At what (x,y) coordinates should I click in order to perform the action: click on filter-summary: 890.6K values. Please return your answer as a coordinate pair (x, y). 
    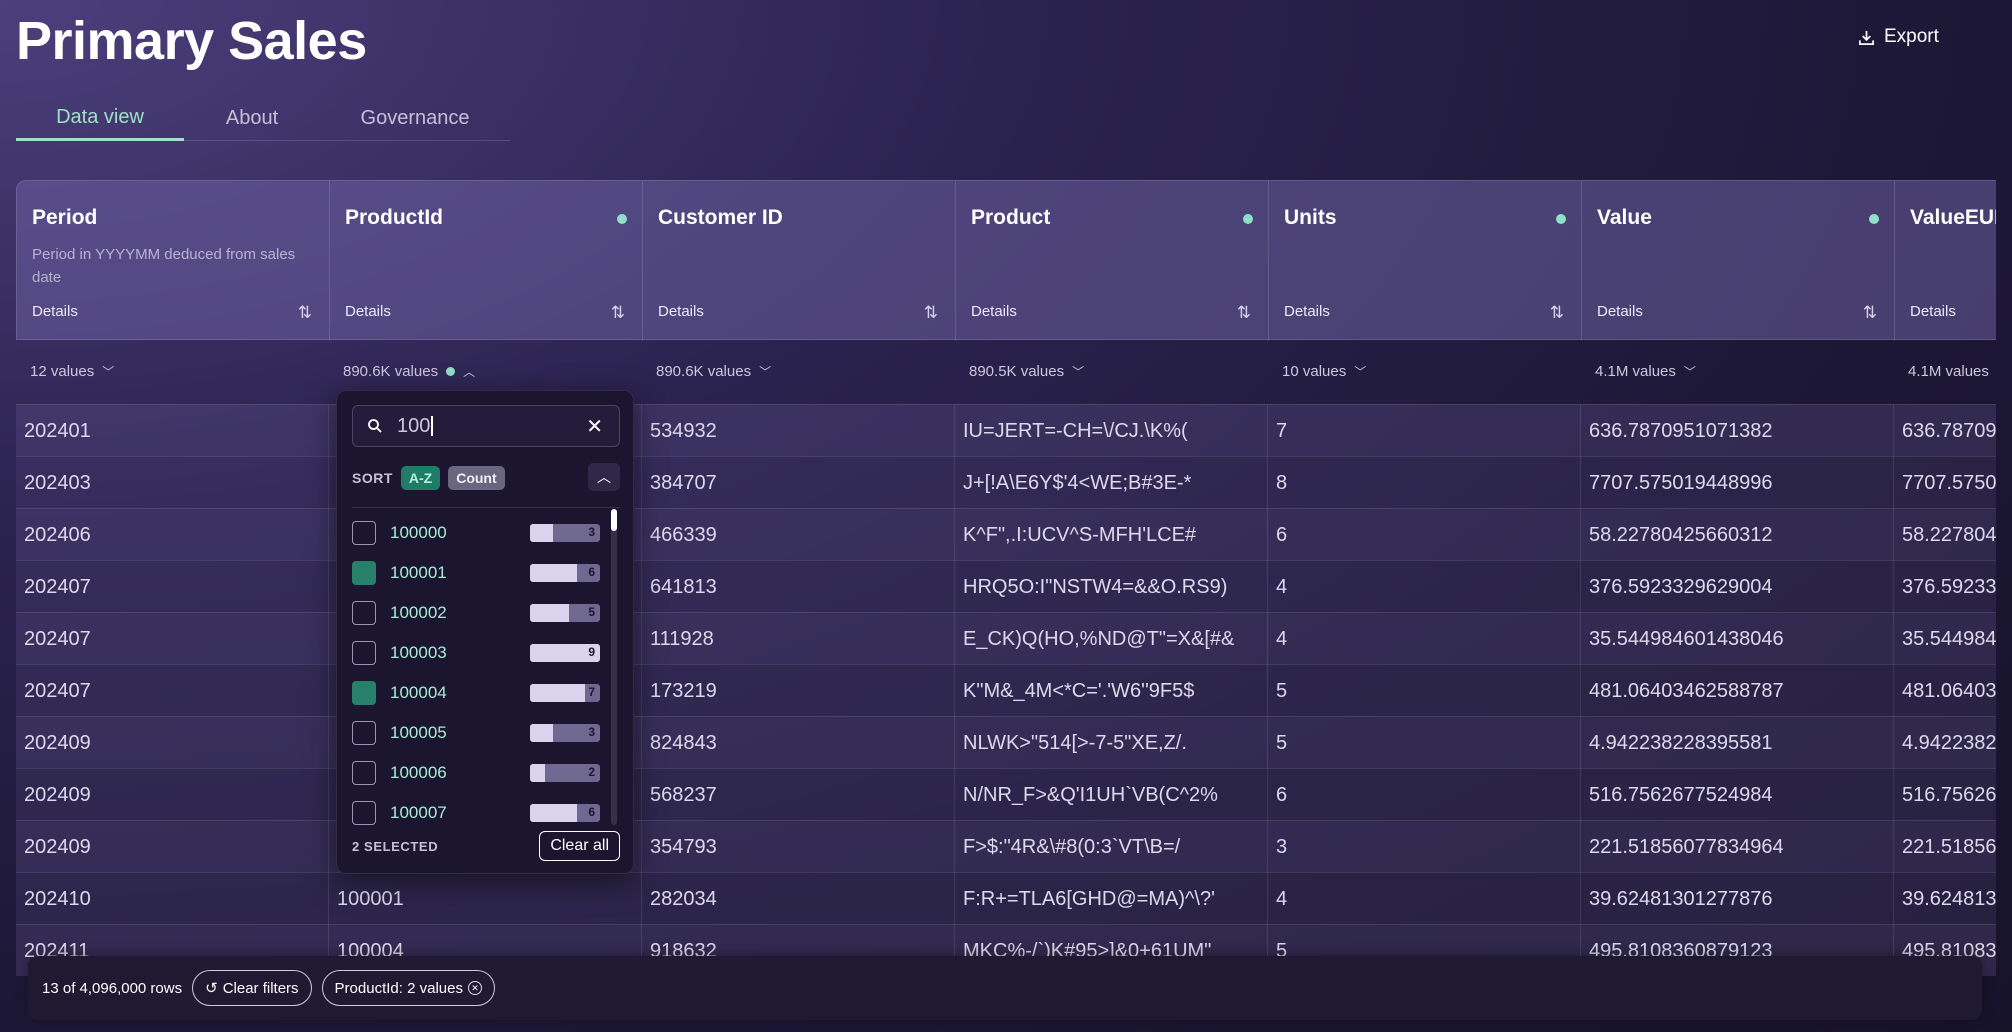
    Looking at the image, I should click on (391, 371).